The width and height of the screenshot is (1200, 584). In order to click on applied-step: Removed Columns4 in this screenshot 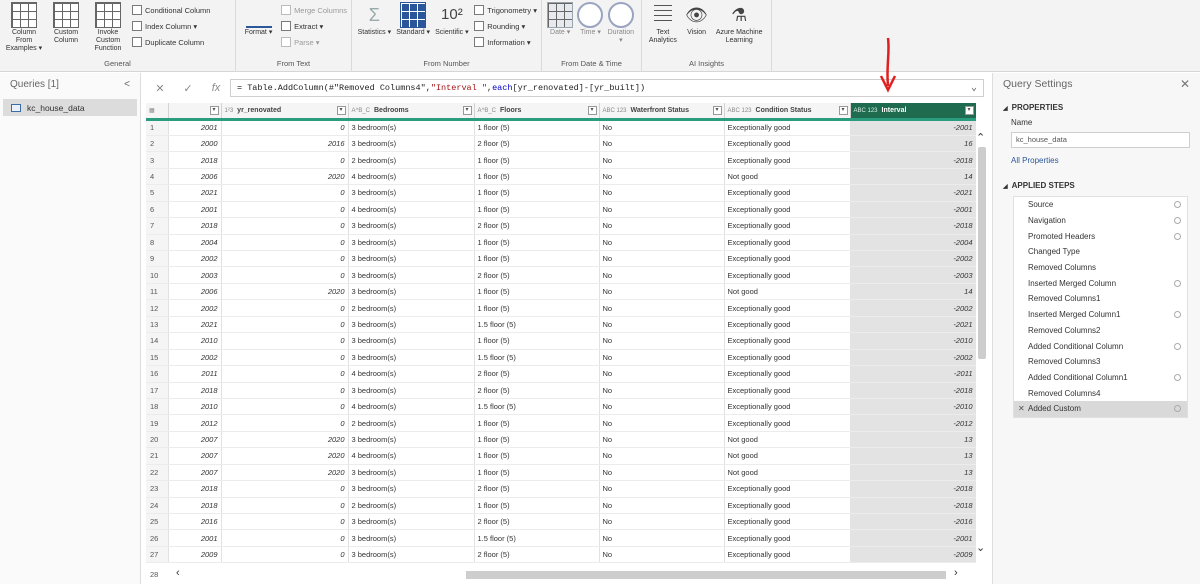, I will do `click(1100, 393)`.